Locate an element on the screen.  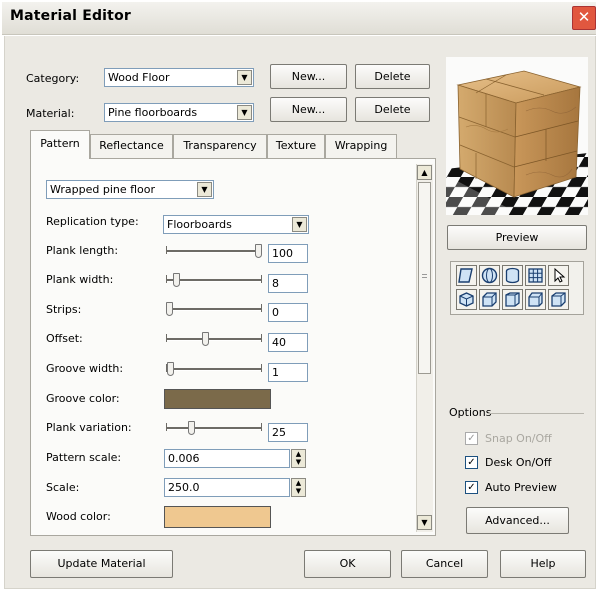
cube-view-4-icon is located at coordinates (535, 299).